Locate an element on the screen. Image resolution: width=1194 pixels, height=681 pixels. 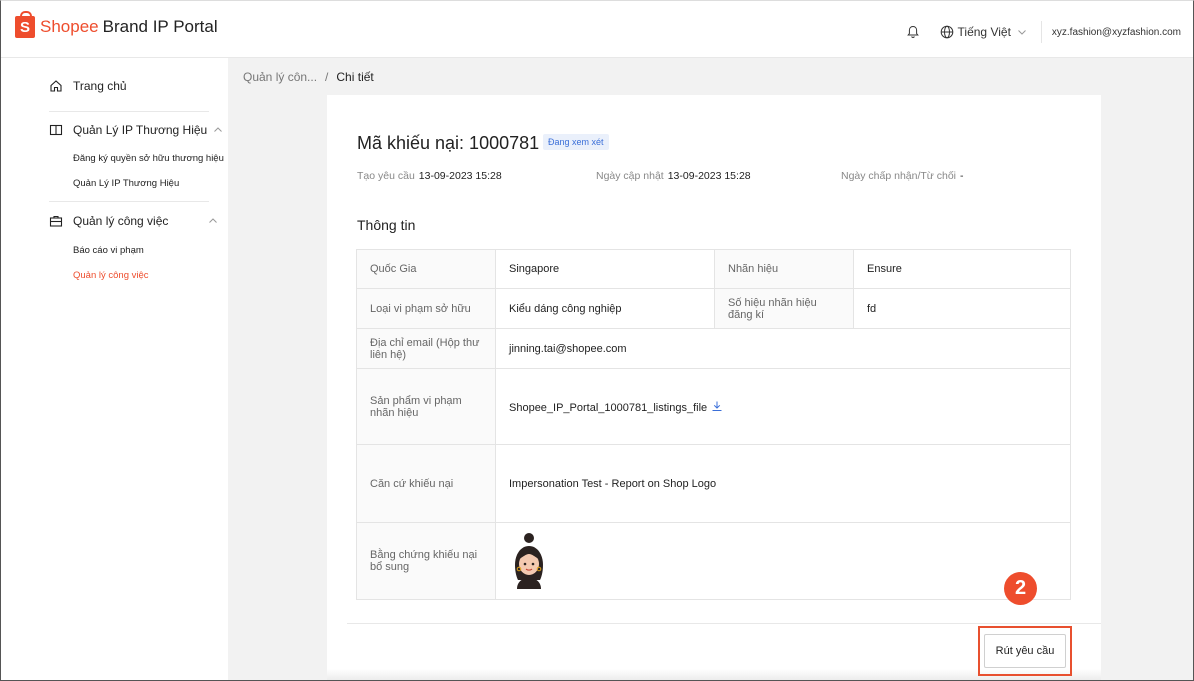
registration-number-label: Số hiệu nhãn hiệu đăng kí is located at coordinates (784, 308).